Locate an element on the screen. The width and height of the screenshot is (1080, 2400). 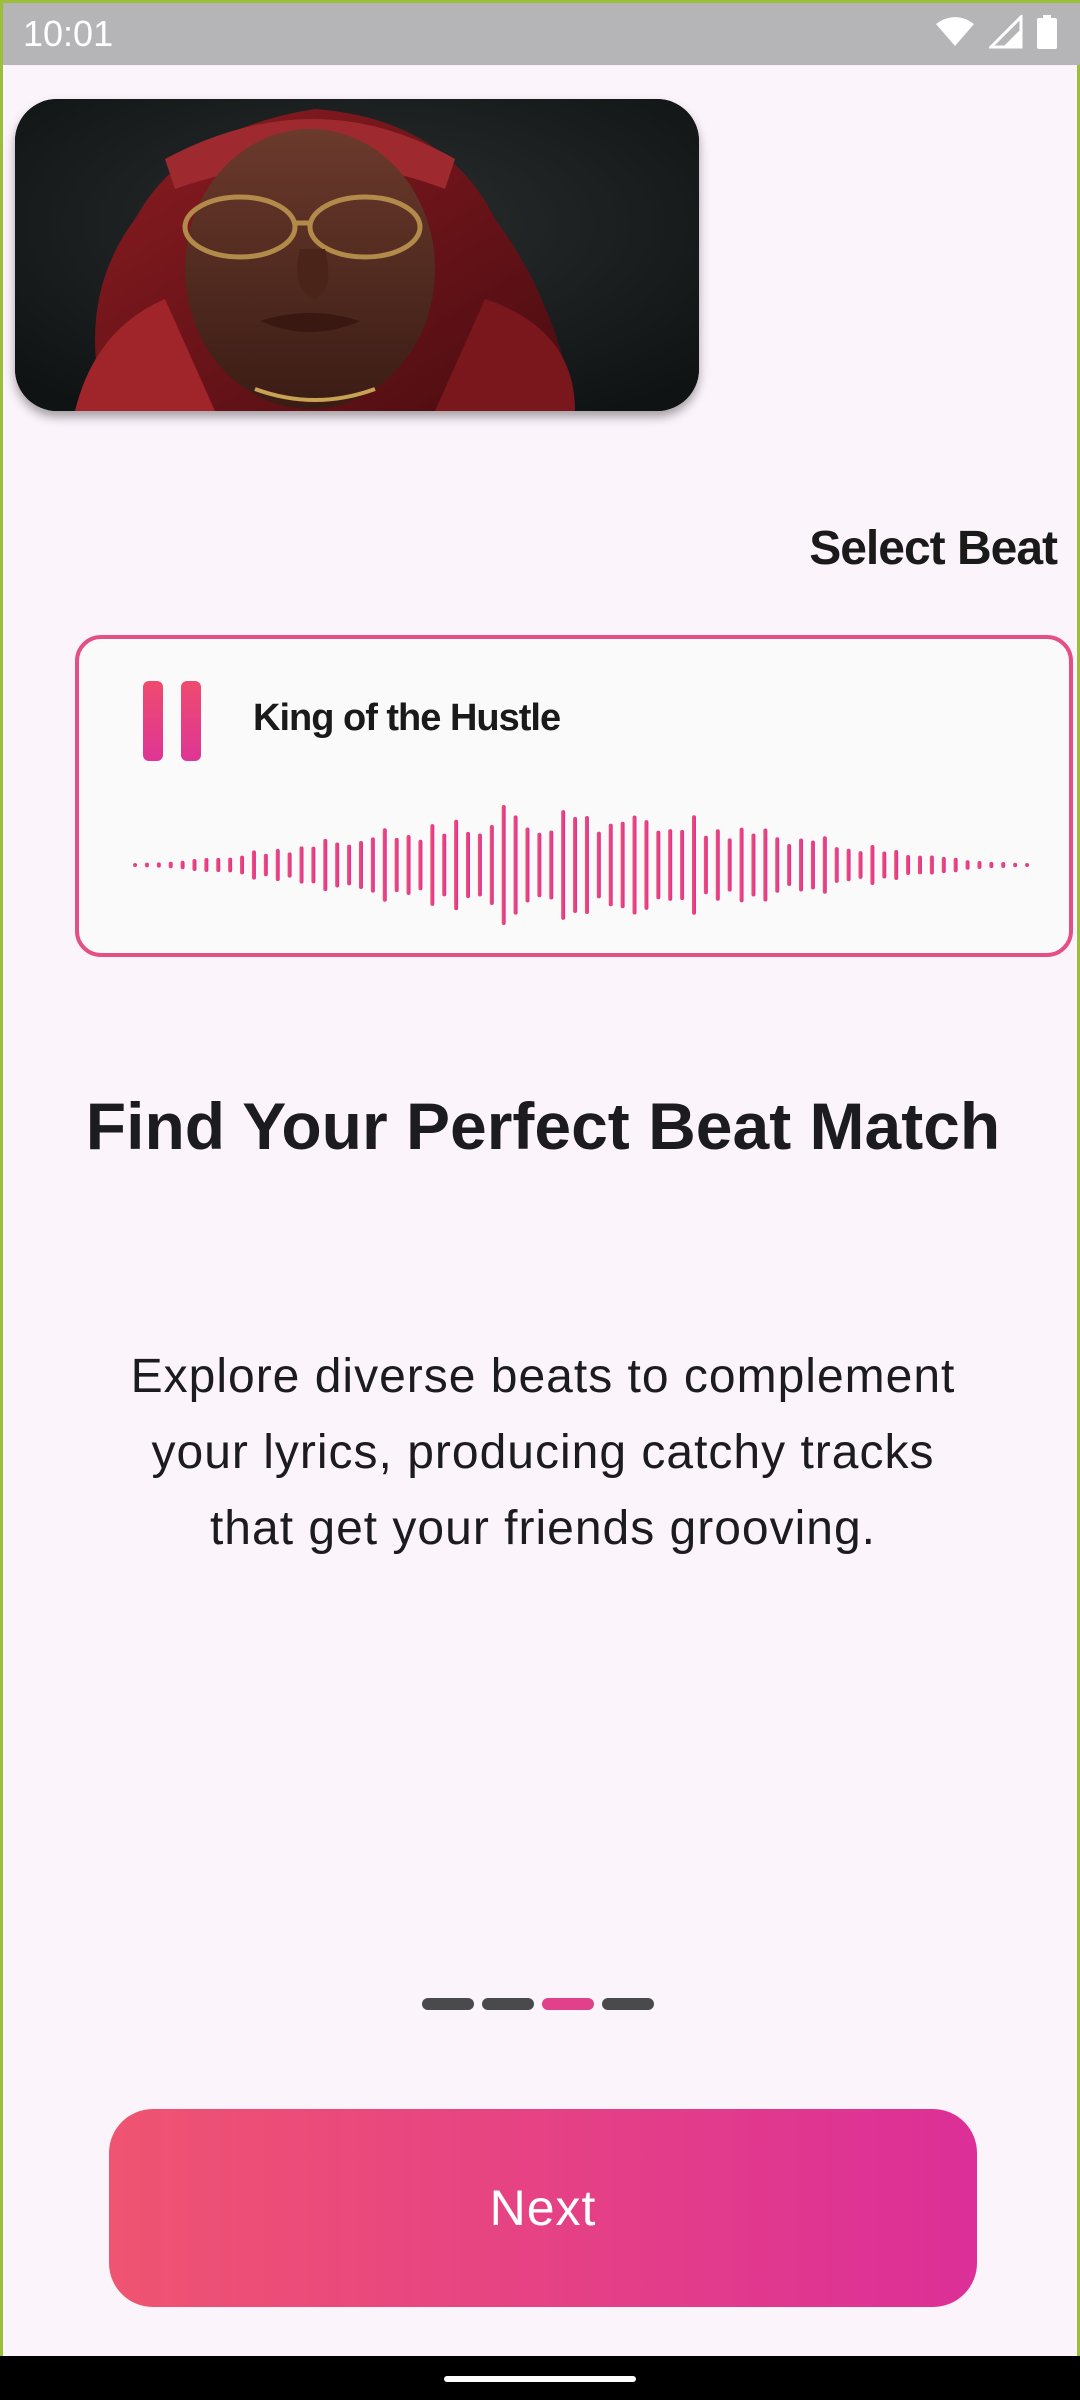
status-bar: 10:01 is located at coordinates (541, 34).